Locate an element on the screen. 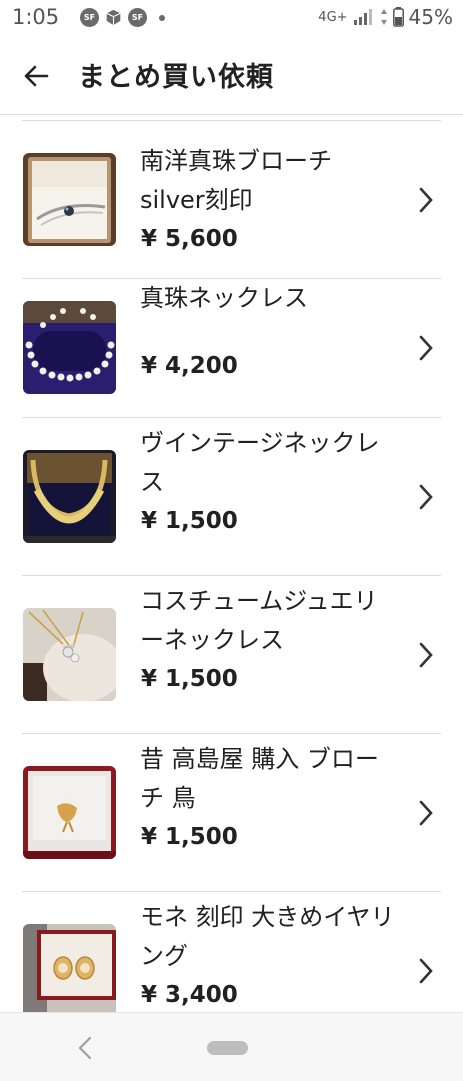  arrow-left-icon is located at coordinates (36, 76).